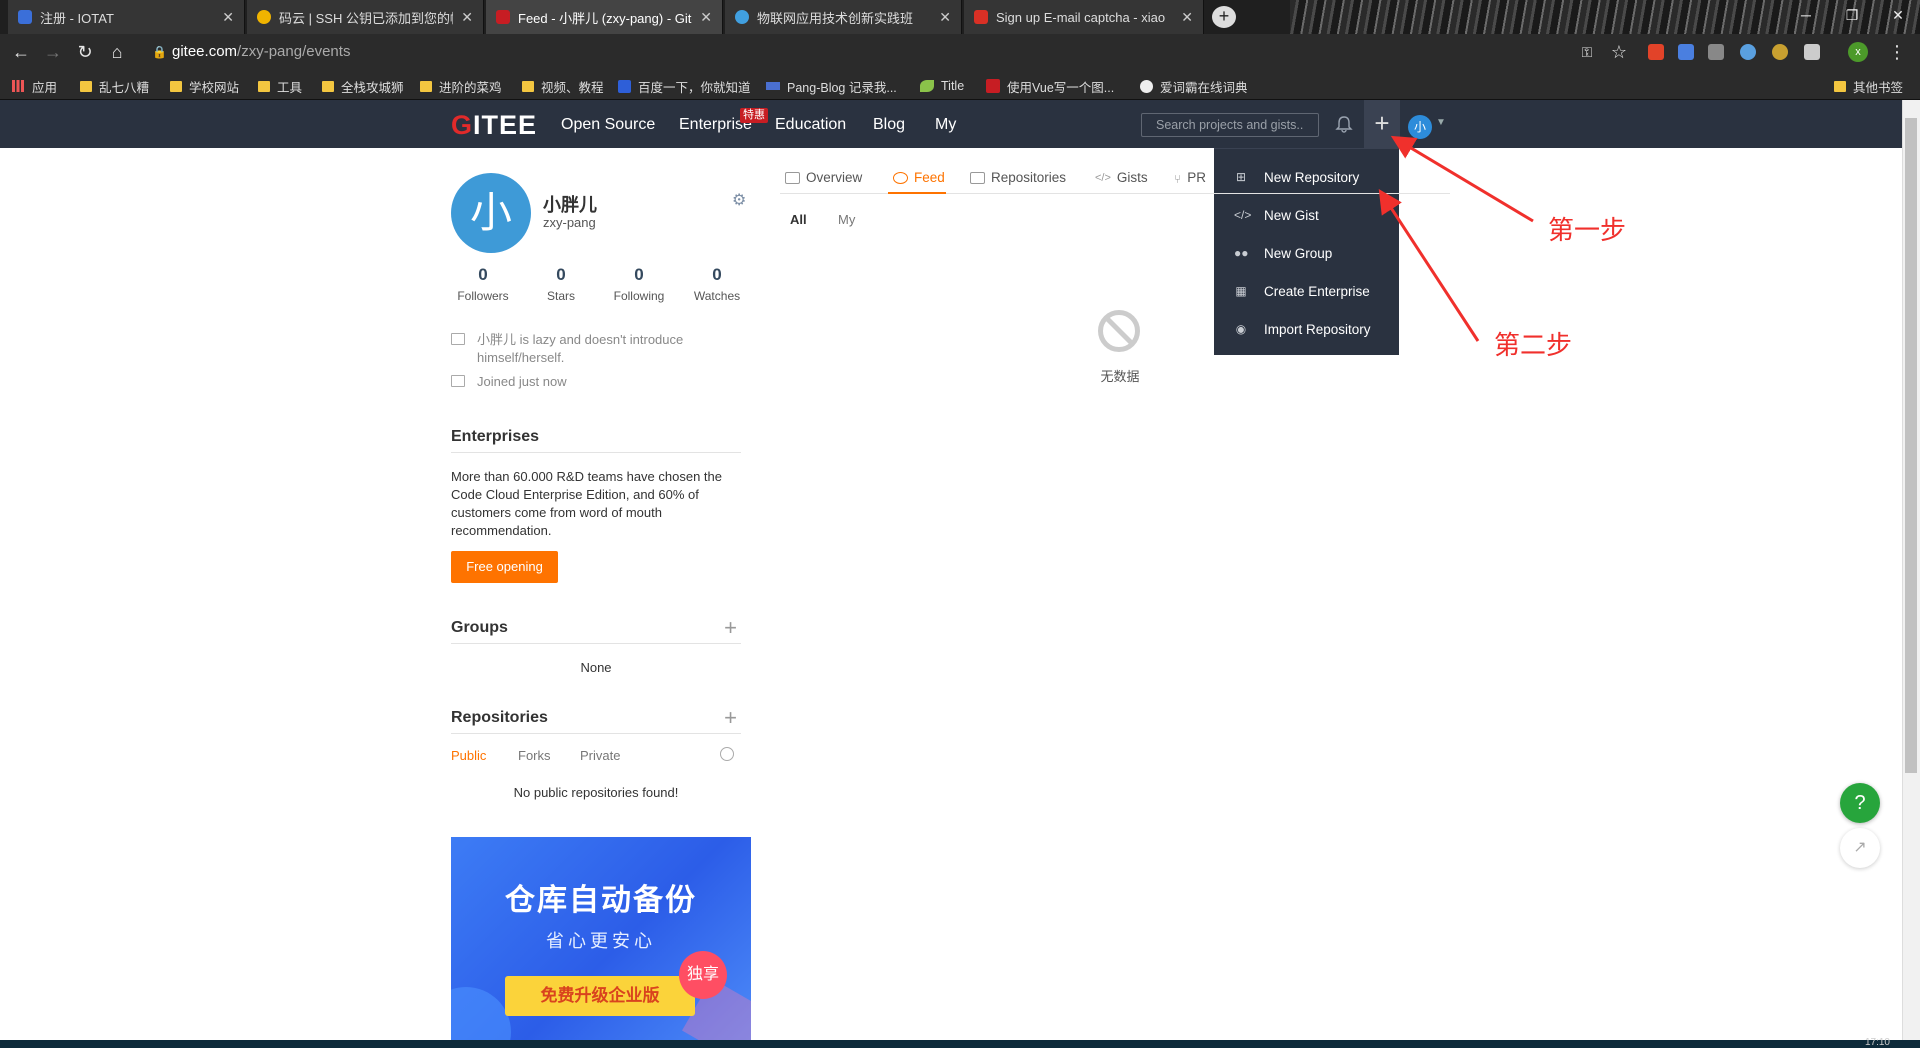 The image size is (1920, 1048). I want to click on banner-upgrade-button: 免费升级企业版, so click(600, 996).